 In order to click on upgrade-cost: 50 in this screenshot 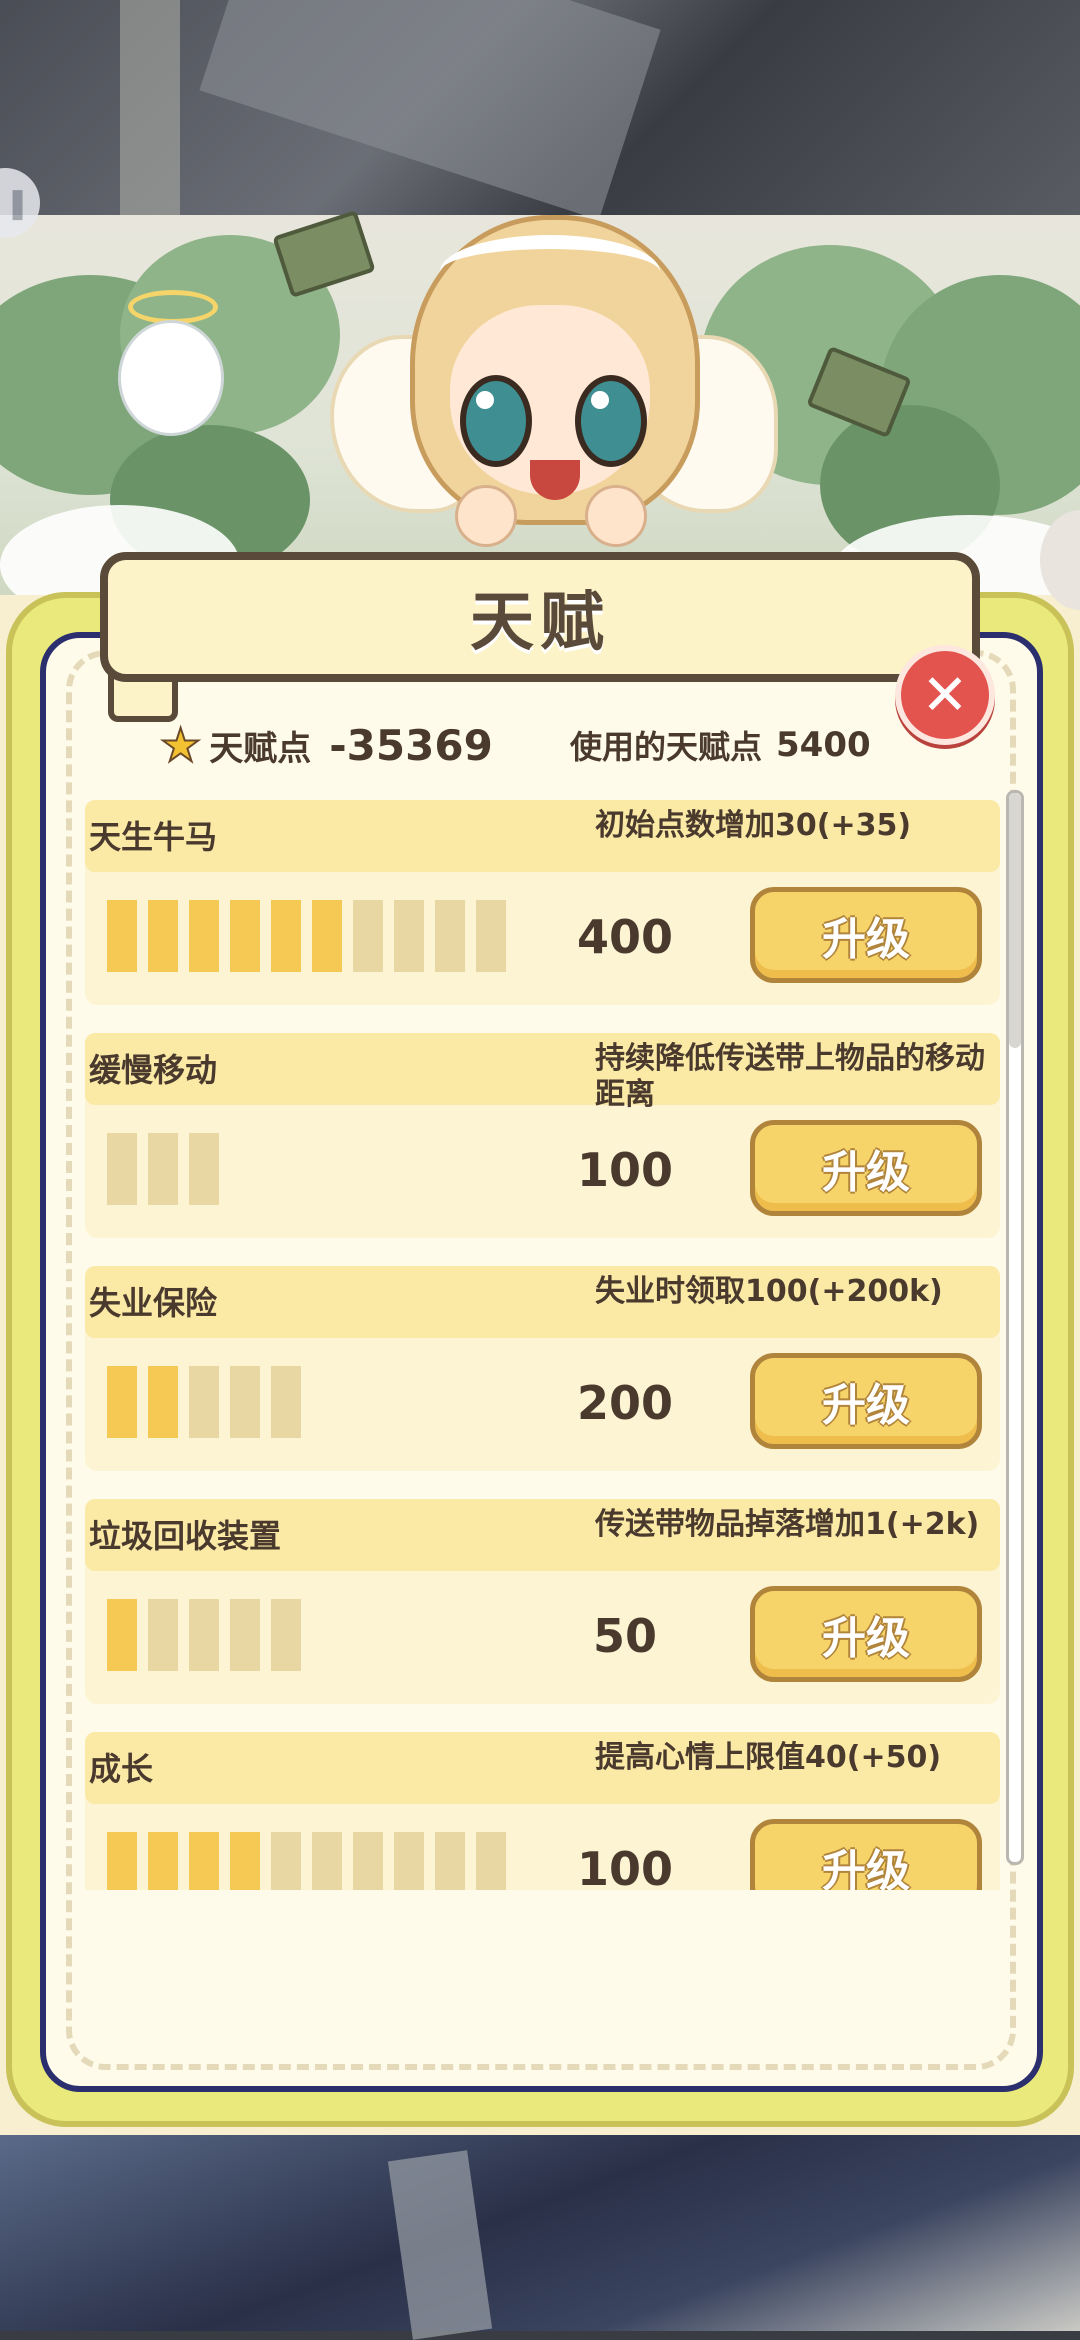, I will do `click(624, 1636)`.